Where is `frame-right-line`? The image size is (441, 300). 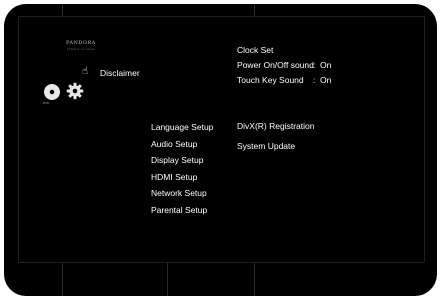
frame-right-line is located at coordinates (424, 139).